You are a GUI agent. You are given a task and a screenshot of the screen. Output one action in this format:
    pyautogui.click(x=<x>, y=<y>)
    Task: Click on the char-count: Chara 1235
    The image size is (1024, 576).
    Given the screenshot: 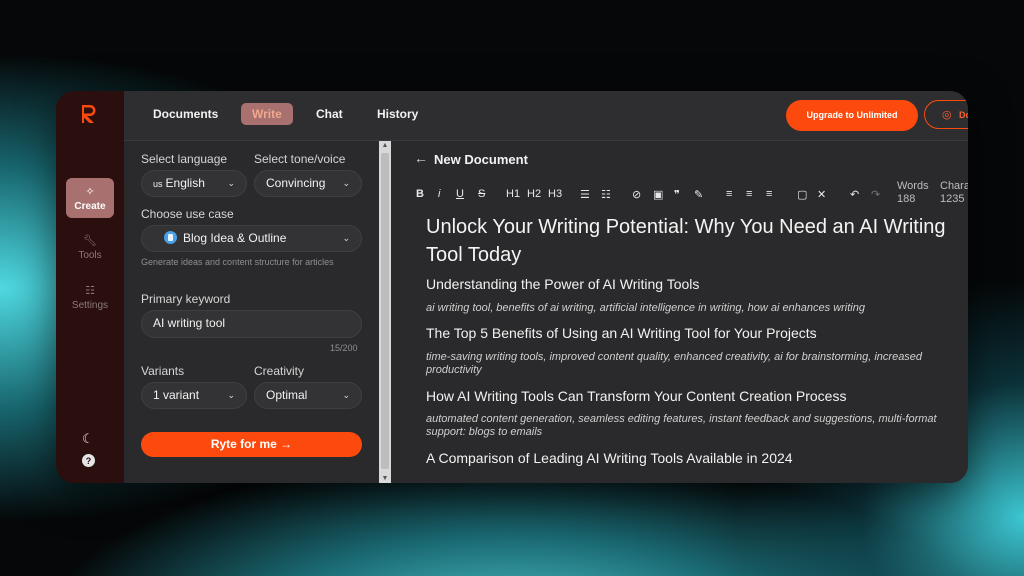 What is the action you would take?
    pyautogui.click(x=954, y=193)
    